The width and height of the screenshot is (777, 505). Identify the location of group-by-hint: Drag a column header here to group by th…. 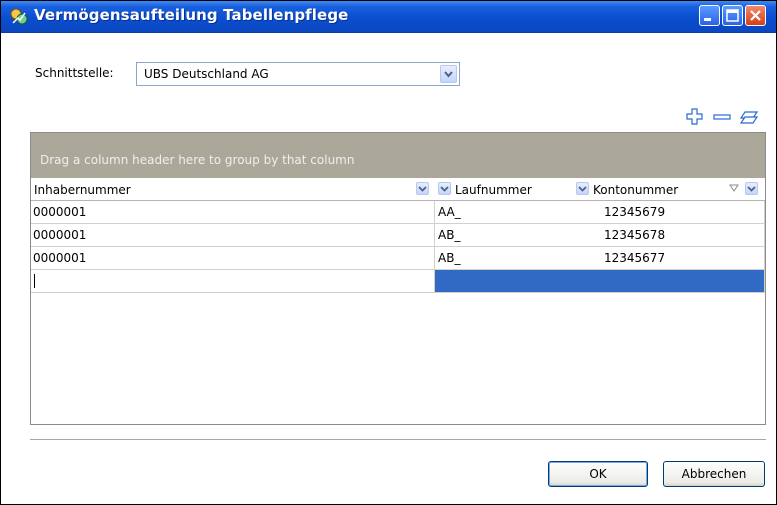
(197, 160).